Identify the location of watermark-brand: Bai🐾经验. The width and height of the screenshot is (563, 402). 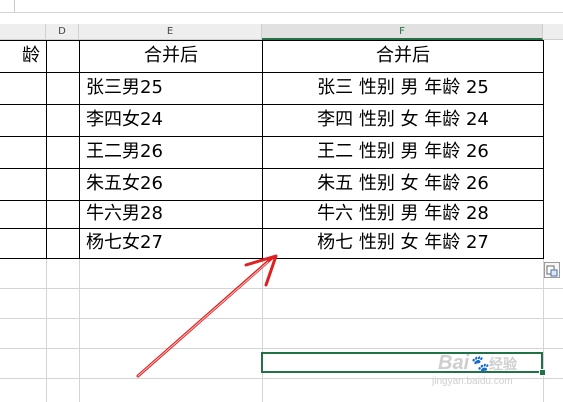
(478, 363).